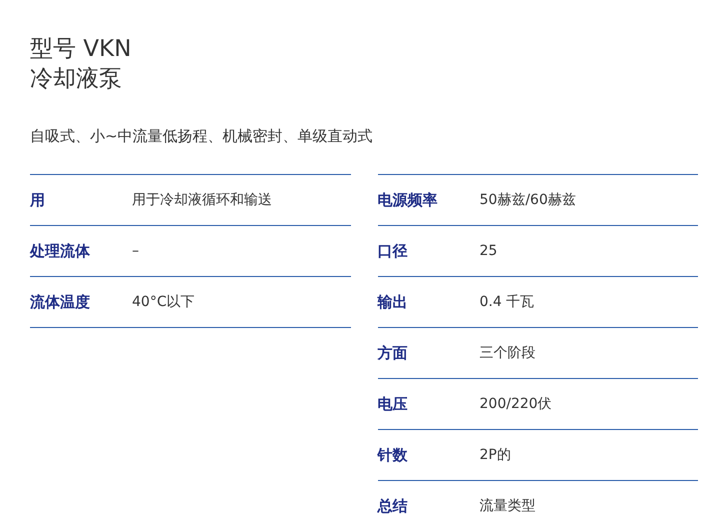 Image resolution: width=711 pixels, height=531 pixels. Describe the element at coordinates (489, 251) in the screenshot. I see `spec-value: 25` at that location.